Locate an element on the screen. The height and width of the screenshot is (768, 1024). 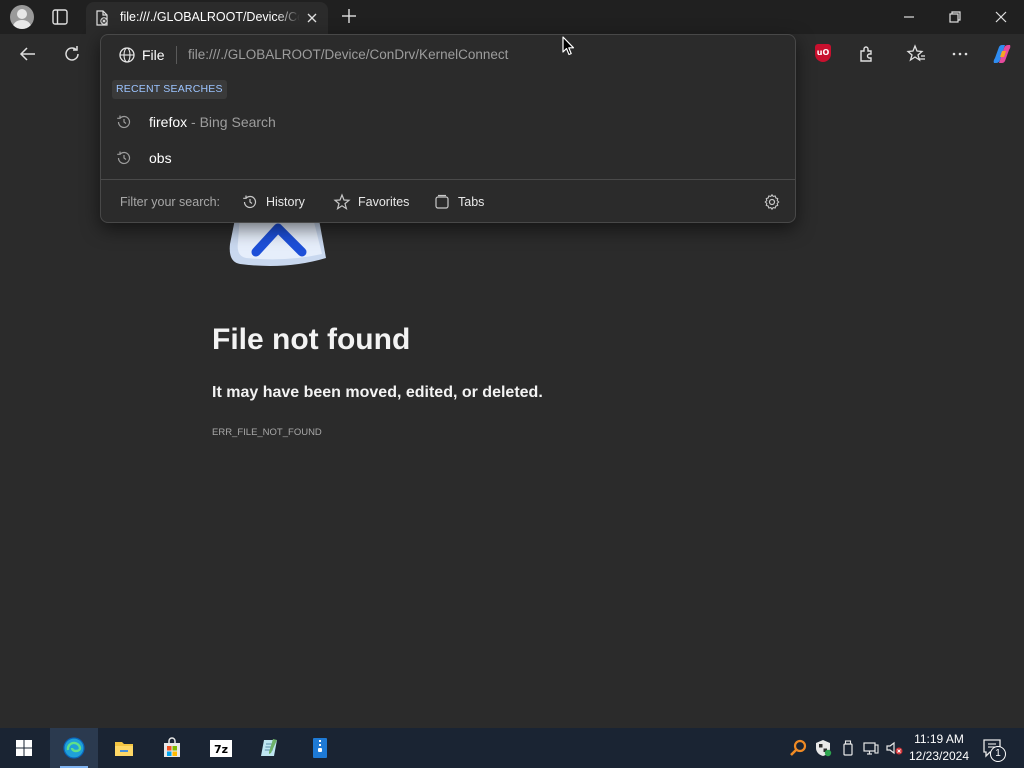
store-icon is located at coordinates (172, 747).